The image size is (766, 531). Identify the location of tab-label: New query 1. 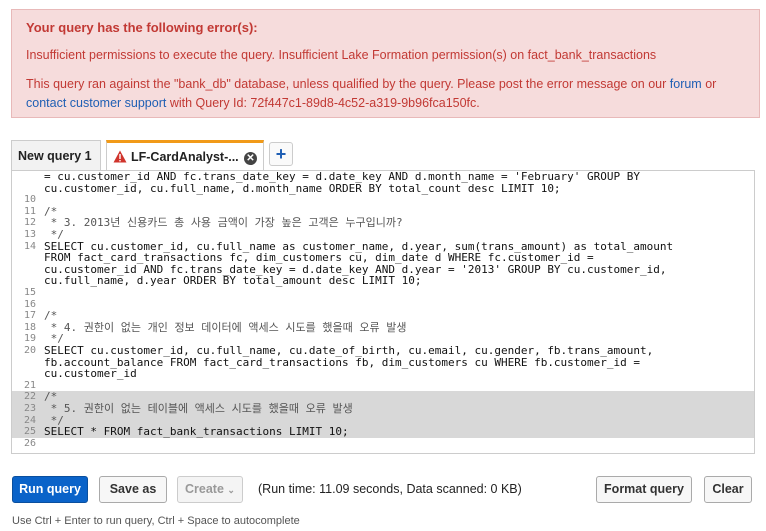
(55, 156).